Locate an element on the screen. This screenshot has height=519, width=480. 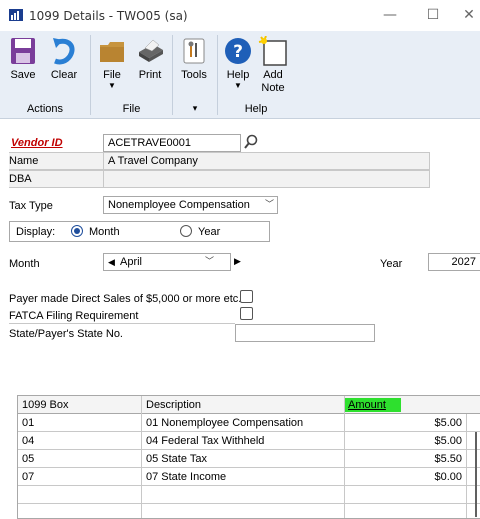
table-row: 01 01 Nonemployee Compensation $5.00 is located at coordinates (249, 423).